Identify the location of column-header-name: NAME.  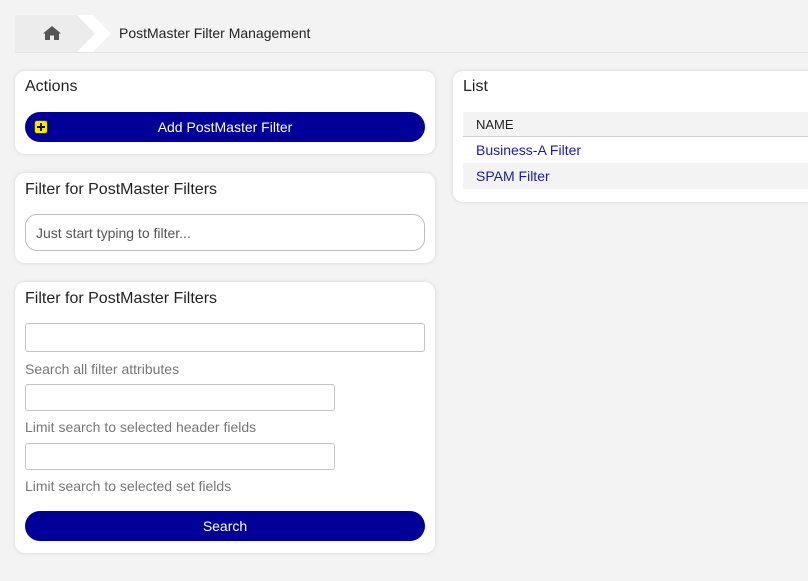
(635, 124).